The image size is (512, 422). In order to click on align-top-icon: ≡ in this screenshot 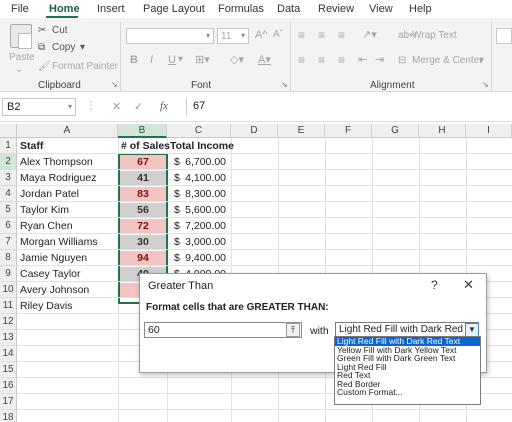, I will do `click(301, 35)`.